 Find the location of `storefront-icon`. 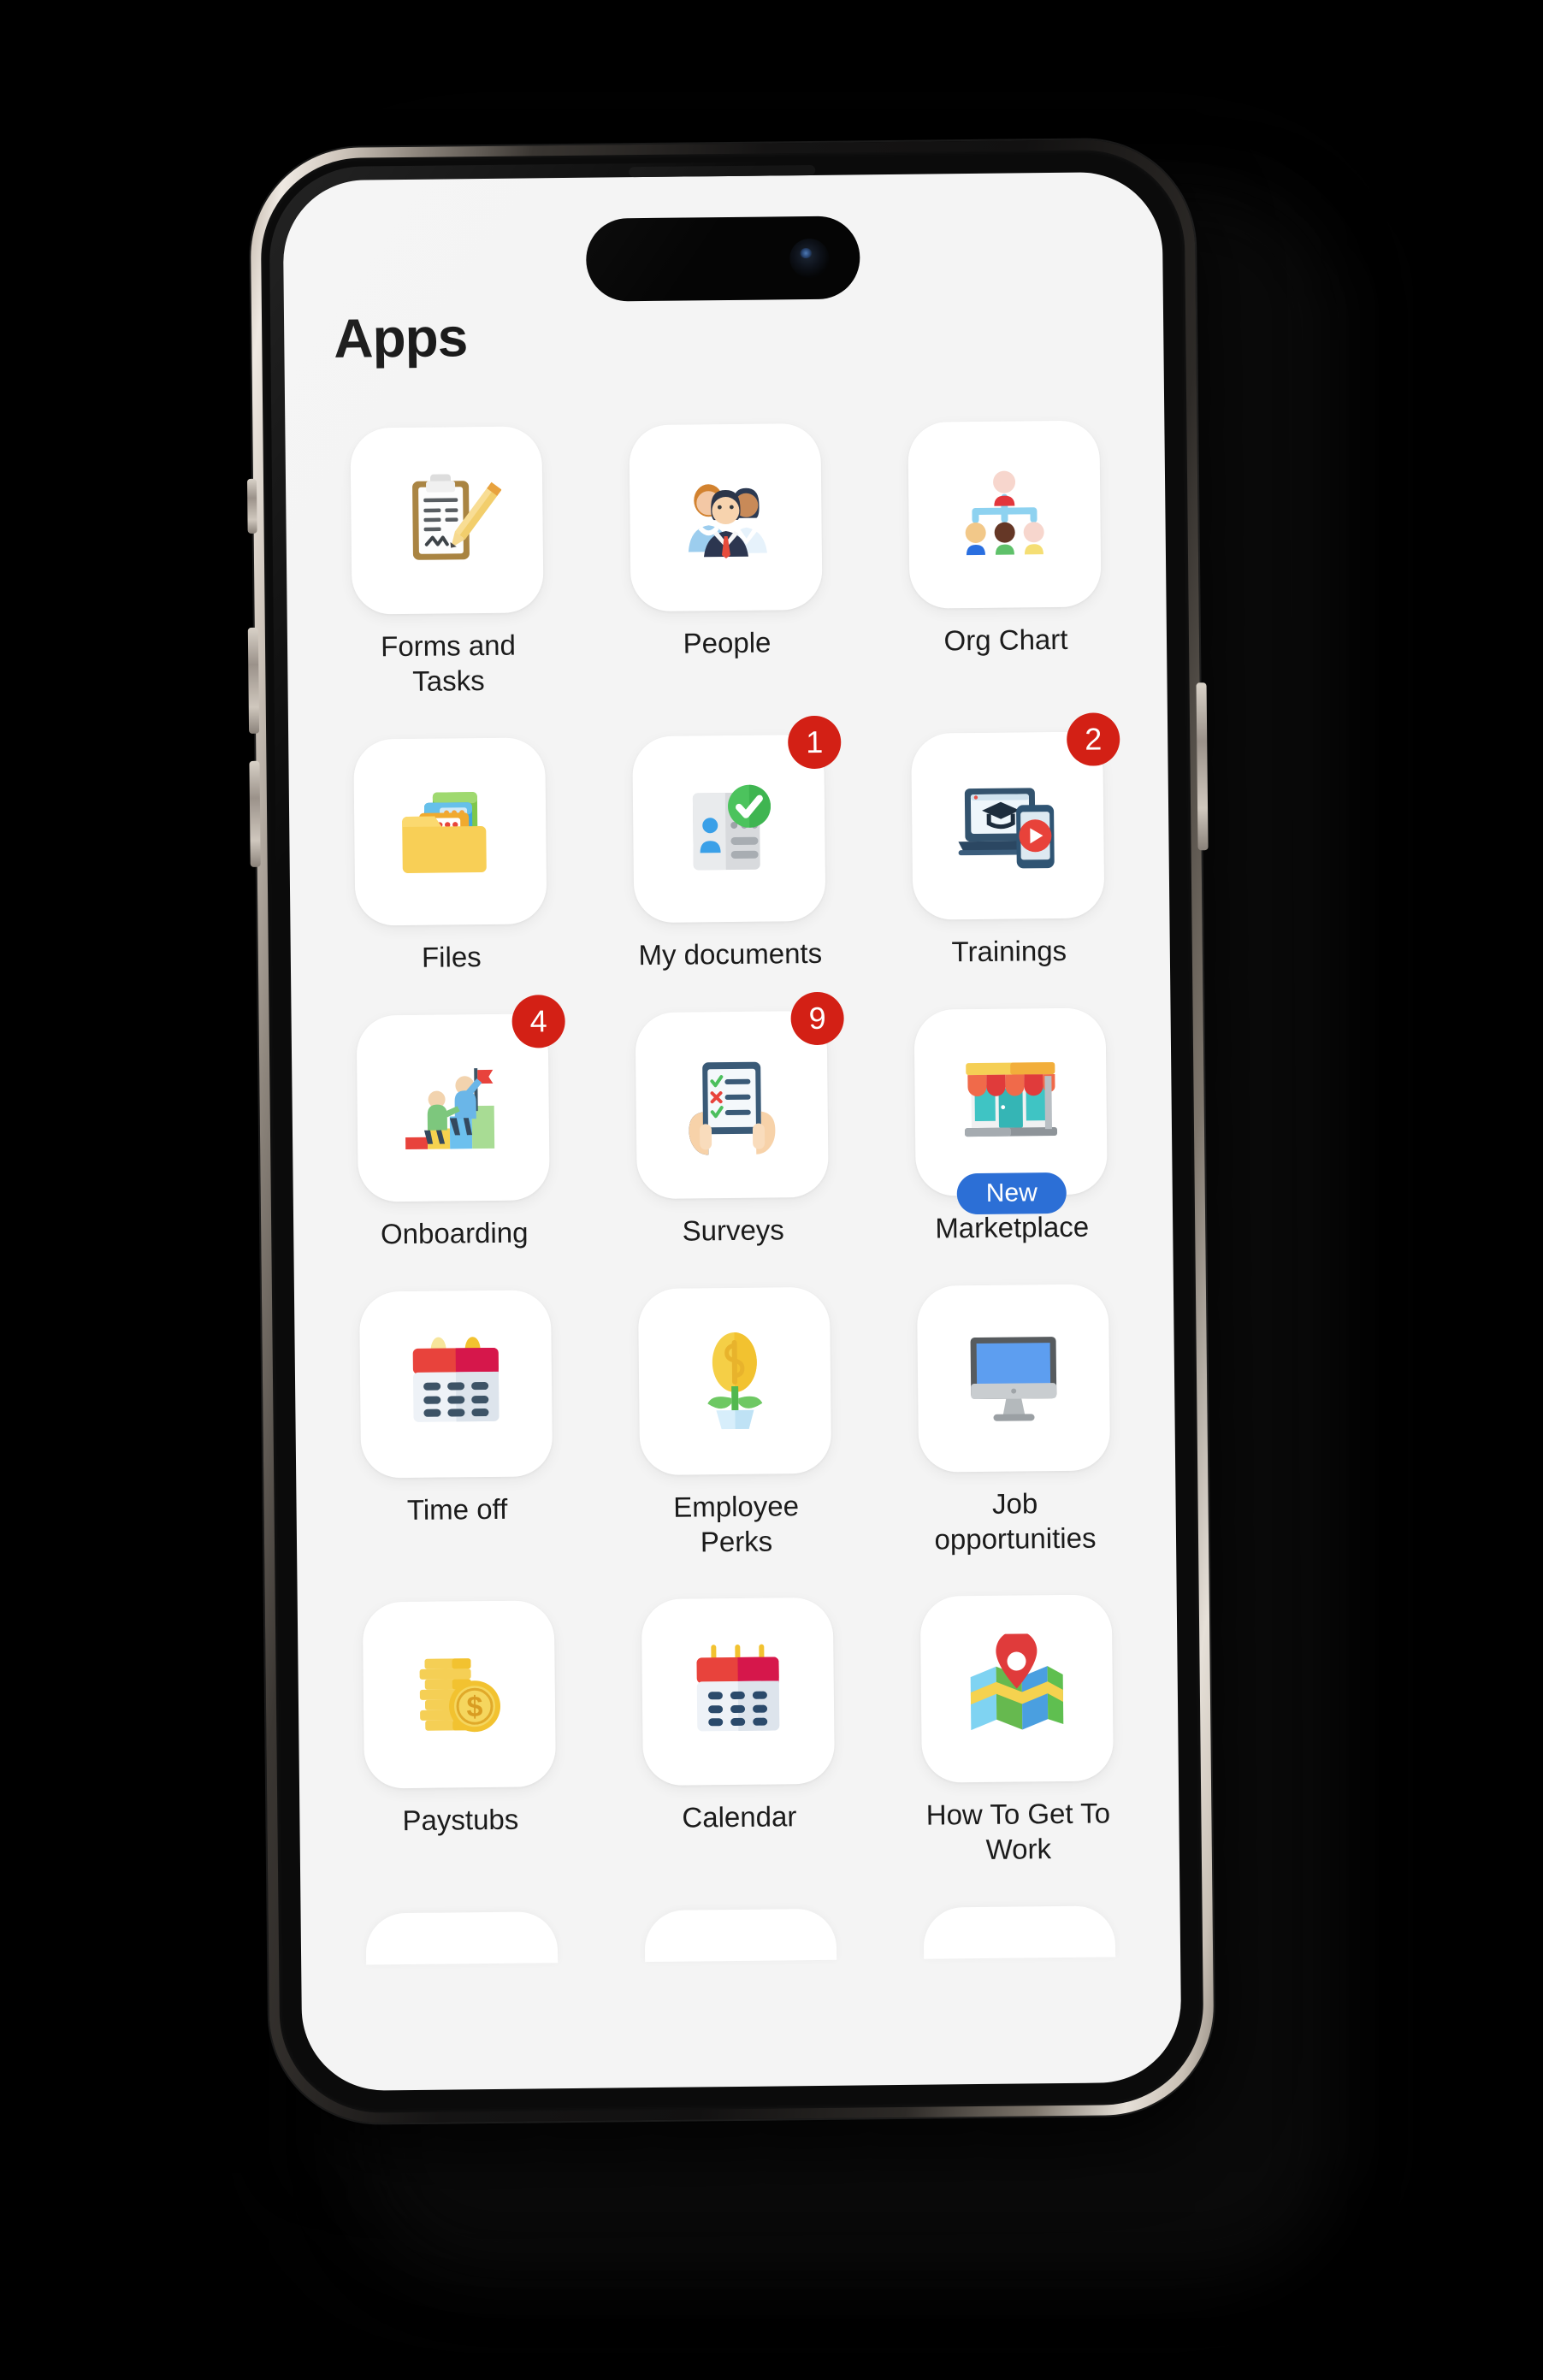

storefront-icon is located at coordinates (1010, 1102).